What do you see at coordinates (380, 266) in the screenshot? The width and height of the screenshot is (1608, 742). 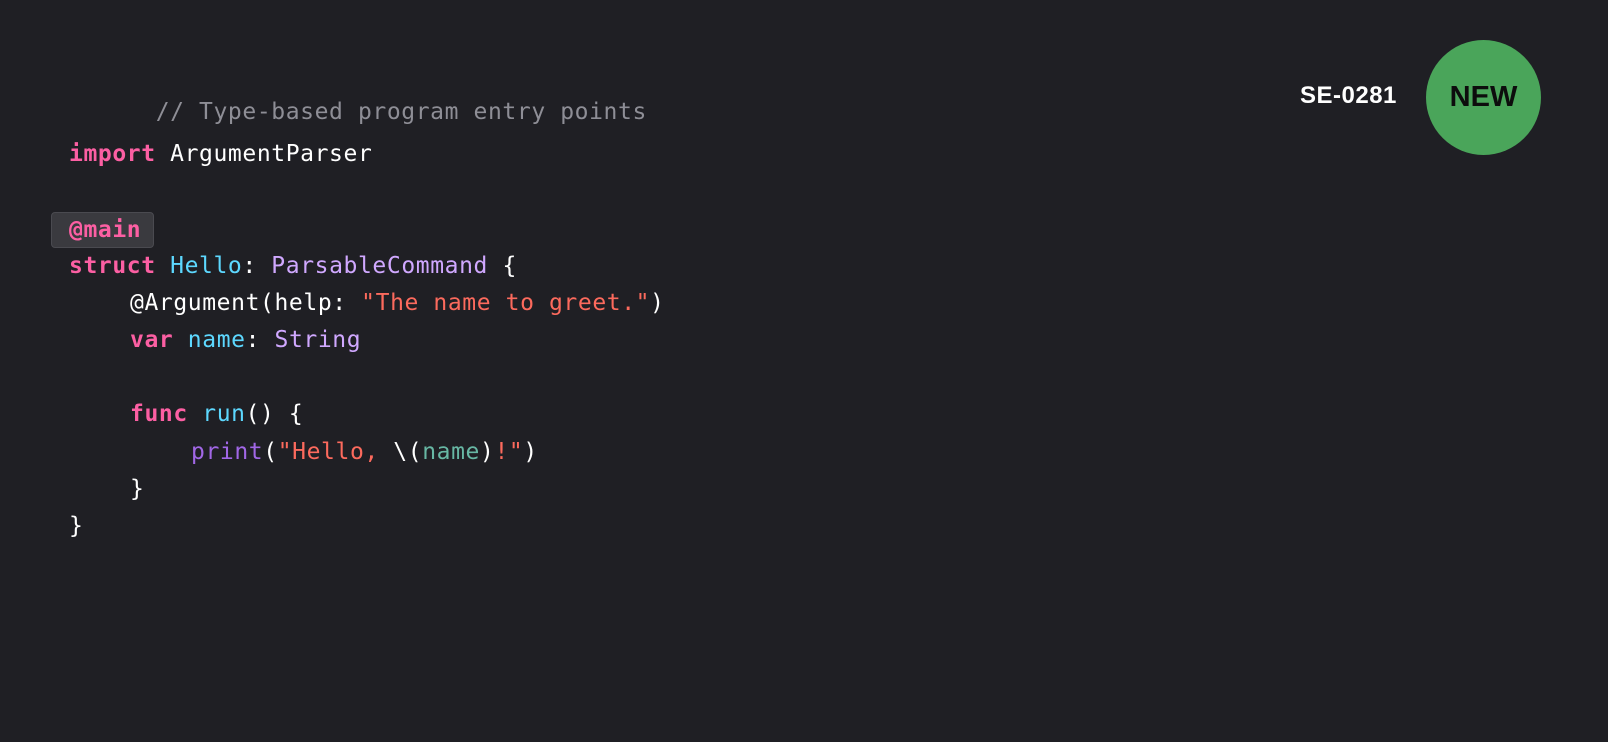 I see `protocol-name: ParsableCommand` at bounding box center [380, 266].